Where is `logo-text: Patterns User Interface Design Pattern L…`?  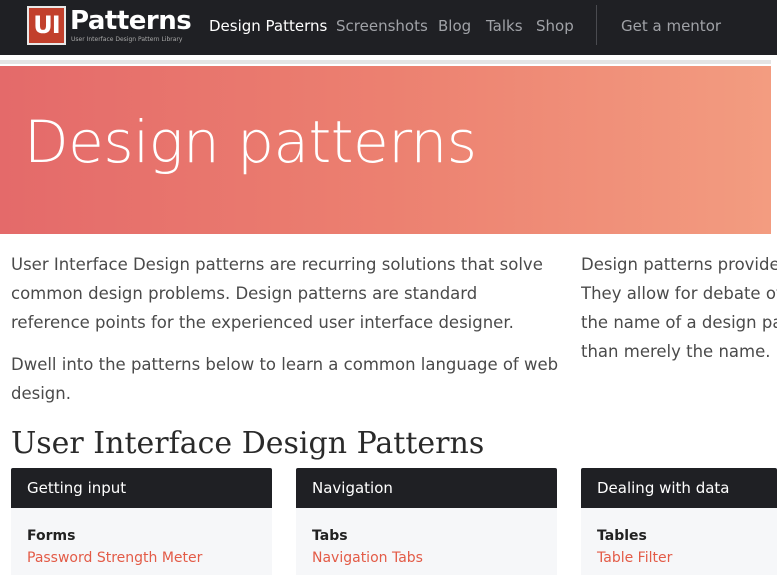 logo-text: Patterns User Interface Design Pattern L… is located at coordinates (131, 24).